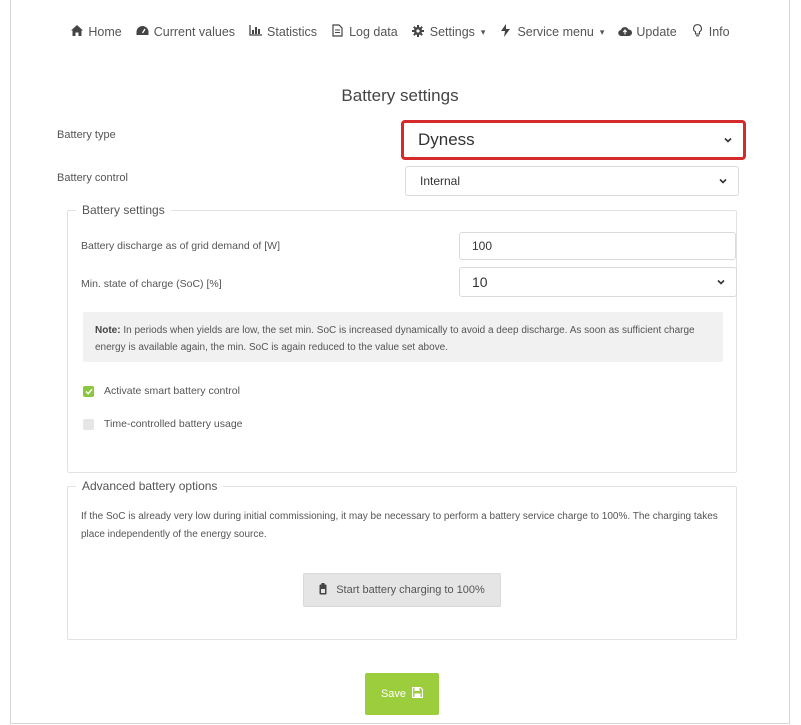 The height and width of the screenshot is (725, 801). Describe the element at coordinates (88, 391) in the screenshot. I see `checkbox-checked-icon` at that location.